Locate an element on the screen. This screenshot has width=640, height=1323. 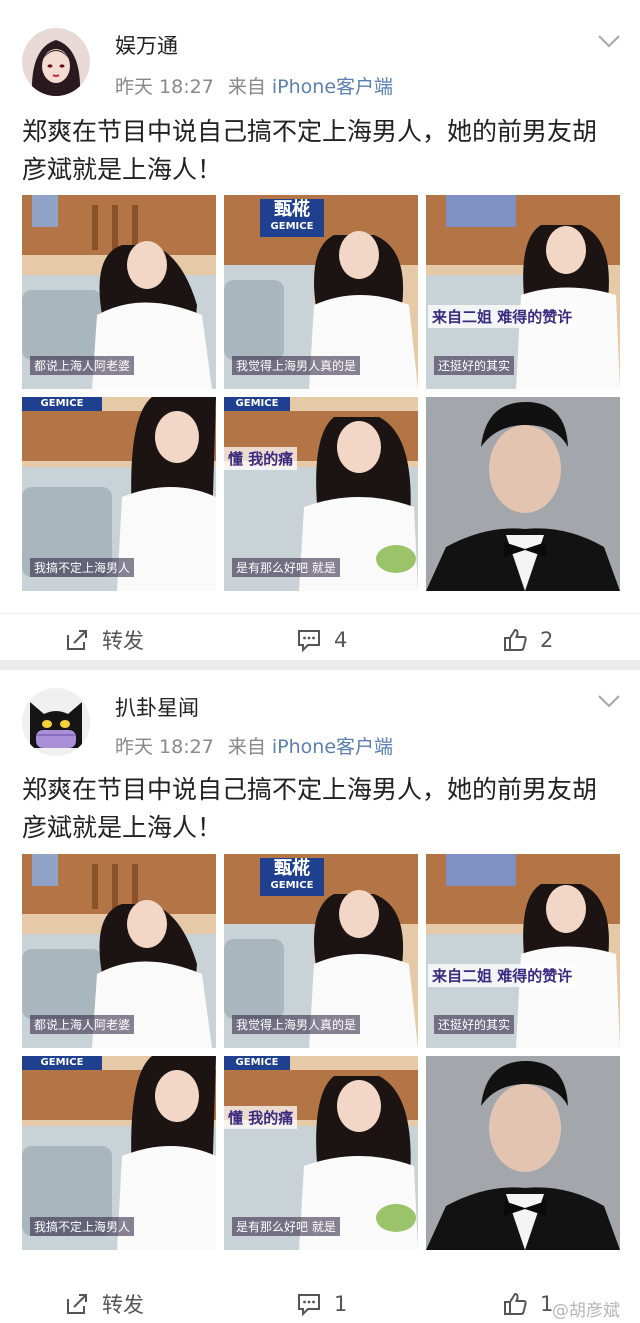
comment-button: 4 is located at coordinates (321, 640).